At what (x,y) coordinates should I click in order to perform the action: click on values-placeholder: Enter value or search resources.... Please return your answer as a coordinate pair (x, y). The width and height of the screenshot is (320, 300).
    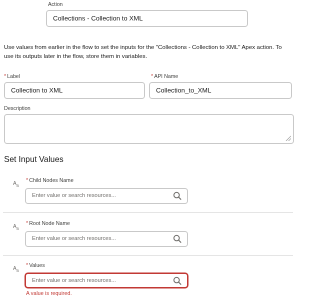
    Looking at the image, I should click on (74, 280).